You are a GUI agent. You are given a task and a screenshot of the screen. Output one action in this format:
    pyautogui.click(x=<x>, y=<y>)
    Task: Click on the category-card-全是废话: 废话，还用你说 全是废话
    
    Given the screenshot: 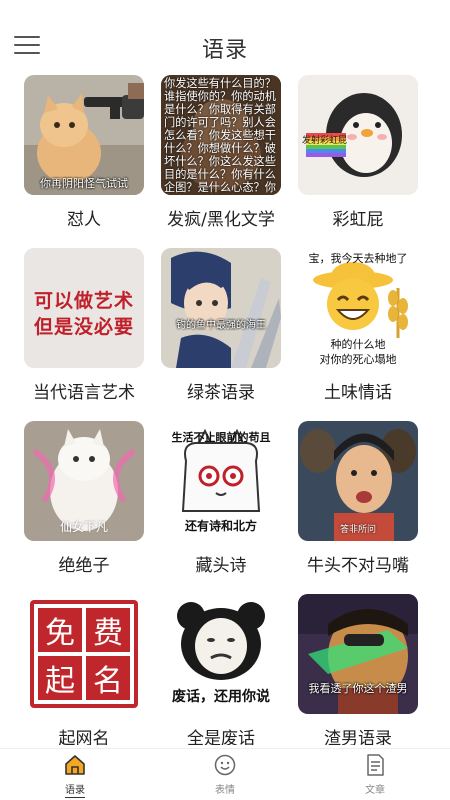 What is the action you would take?
    pyautogui.click(x=221, y=669)
    